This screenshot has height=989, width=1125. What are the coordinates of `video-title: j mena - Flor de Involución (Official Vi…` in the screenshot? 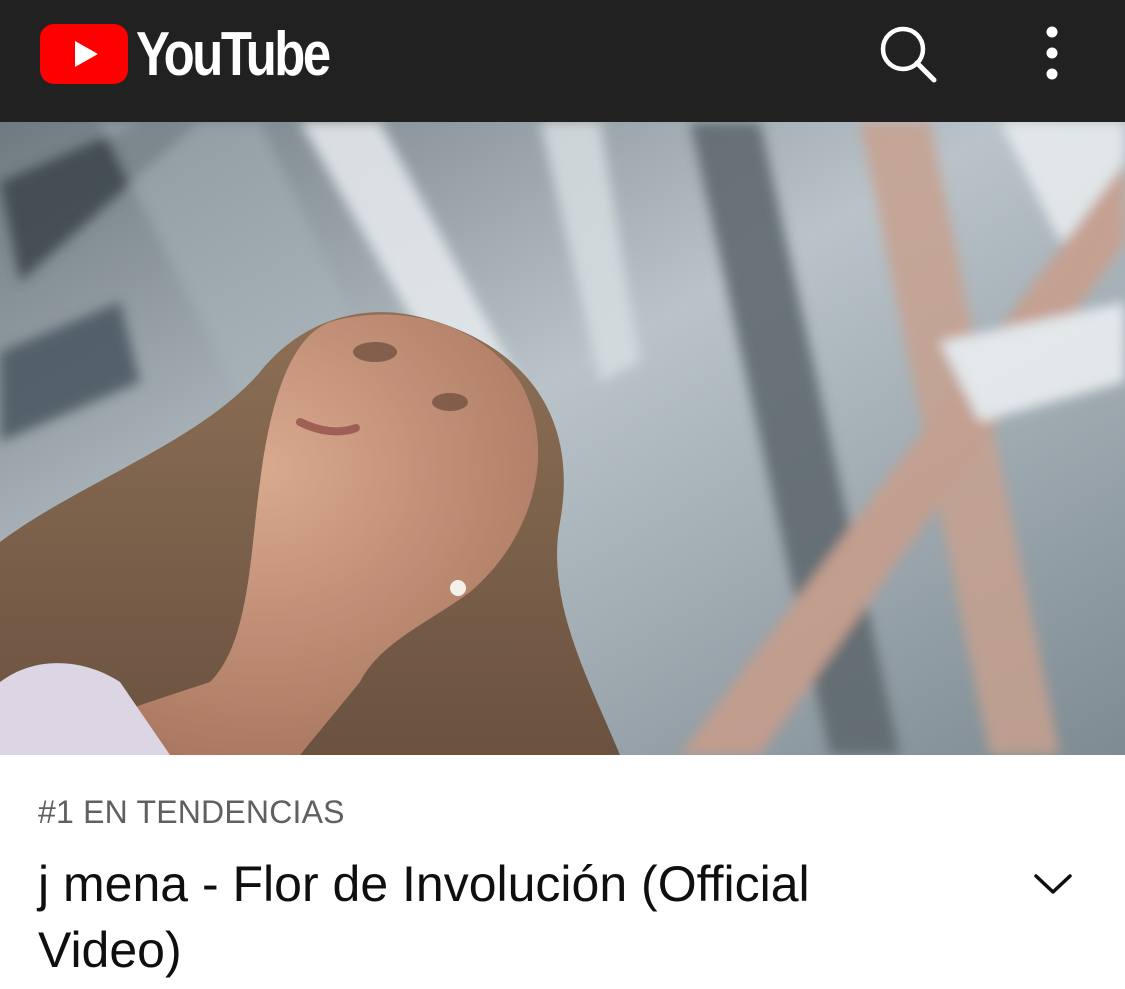 It's located at (478, 917).